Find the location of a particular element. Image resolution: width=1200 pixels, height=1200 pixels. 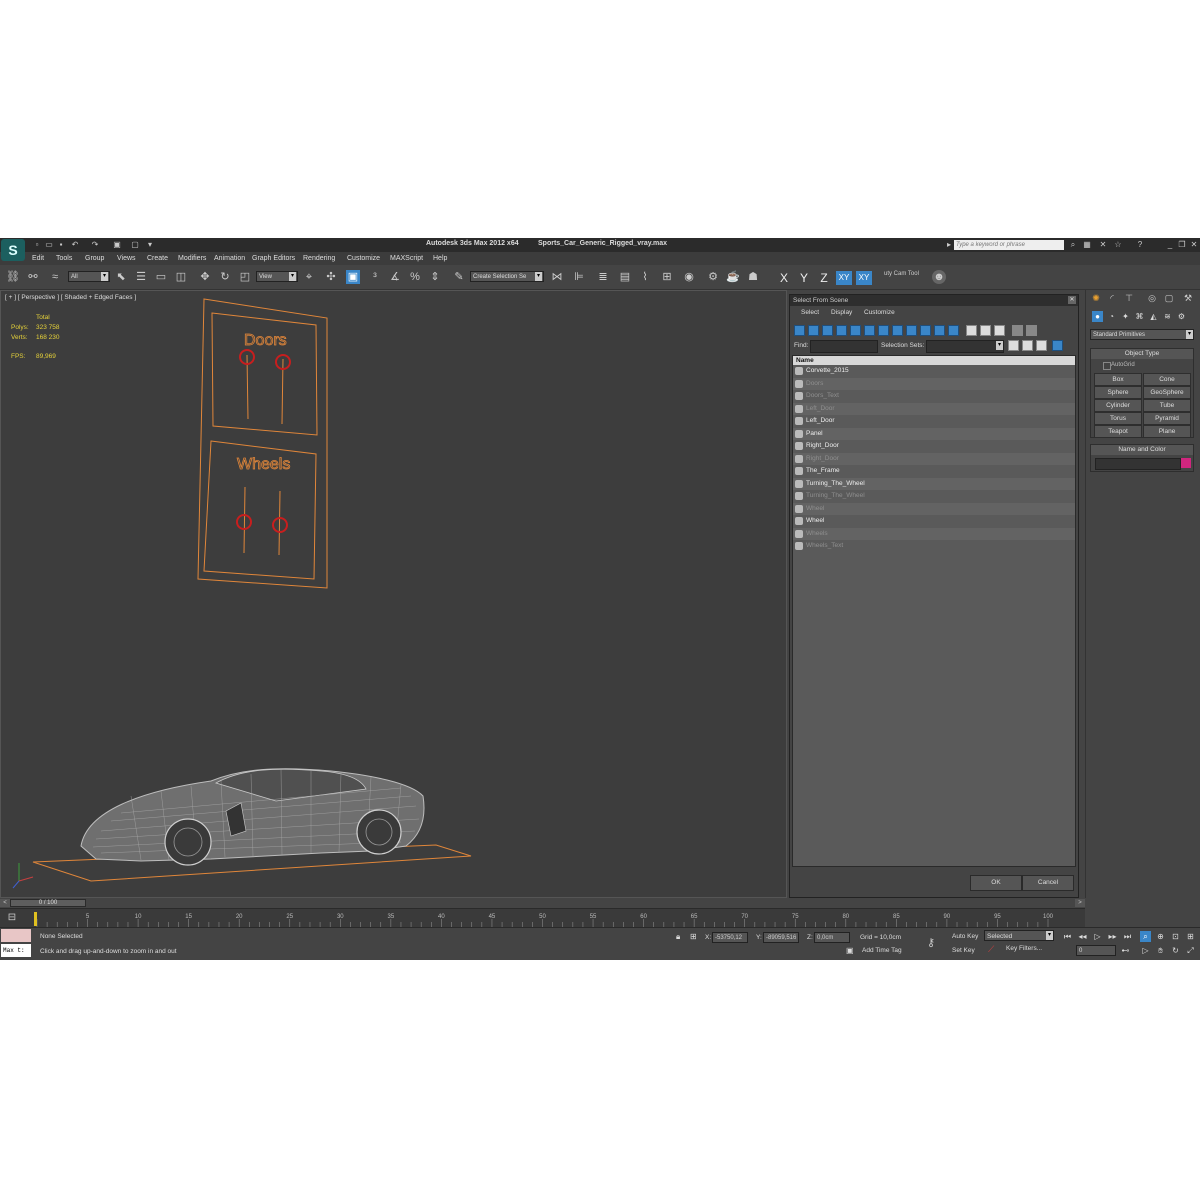

restore-icon: ❐ is located at coordinates (1182, 245).